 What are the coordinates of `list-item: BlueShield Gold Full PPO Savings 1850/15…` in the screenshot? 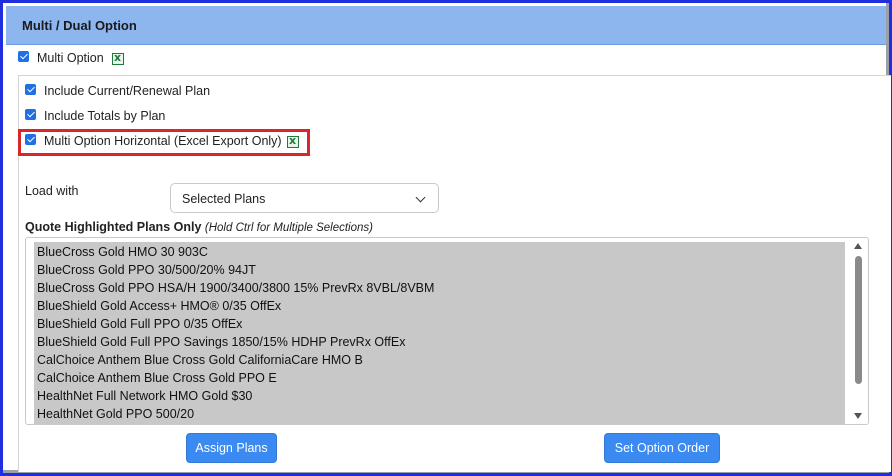 It's located at (221, 342).